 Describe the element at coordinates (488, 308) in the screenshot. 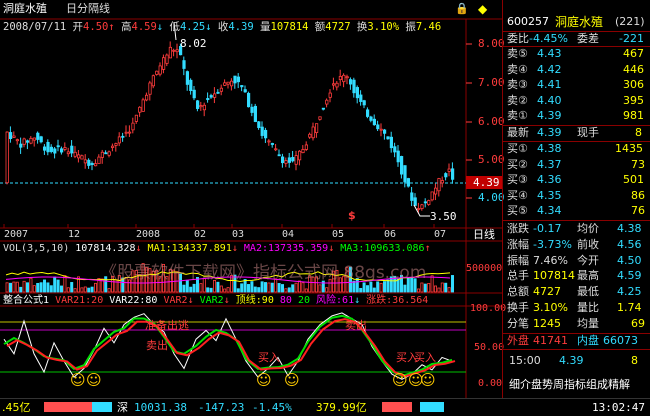

I see `ind-axis-100: 100.00` at that location.